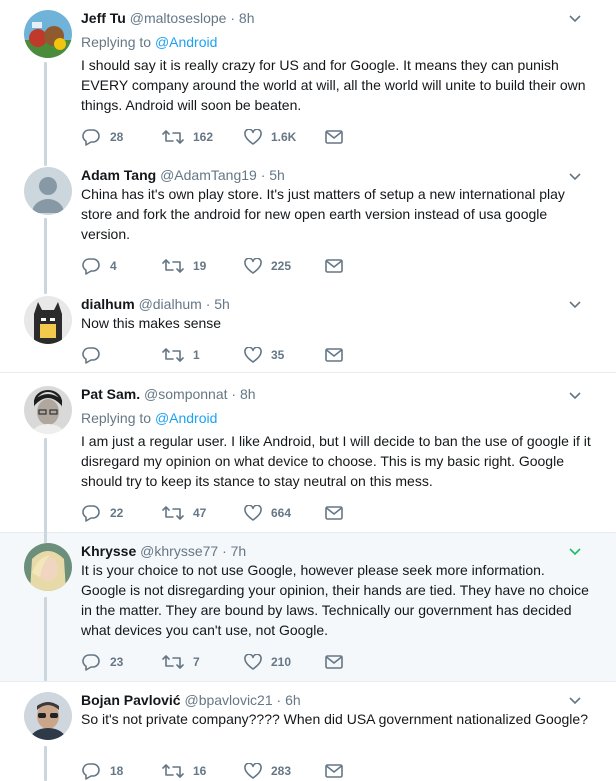 The height and width of the screenshot is (781, 616). Describe the element at coordinates (239, 551) in the screenshot. I see `timestamp: 7h` at that location.